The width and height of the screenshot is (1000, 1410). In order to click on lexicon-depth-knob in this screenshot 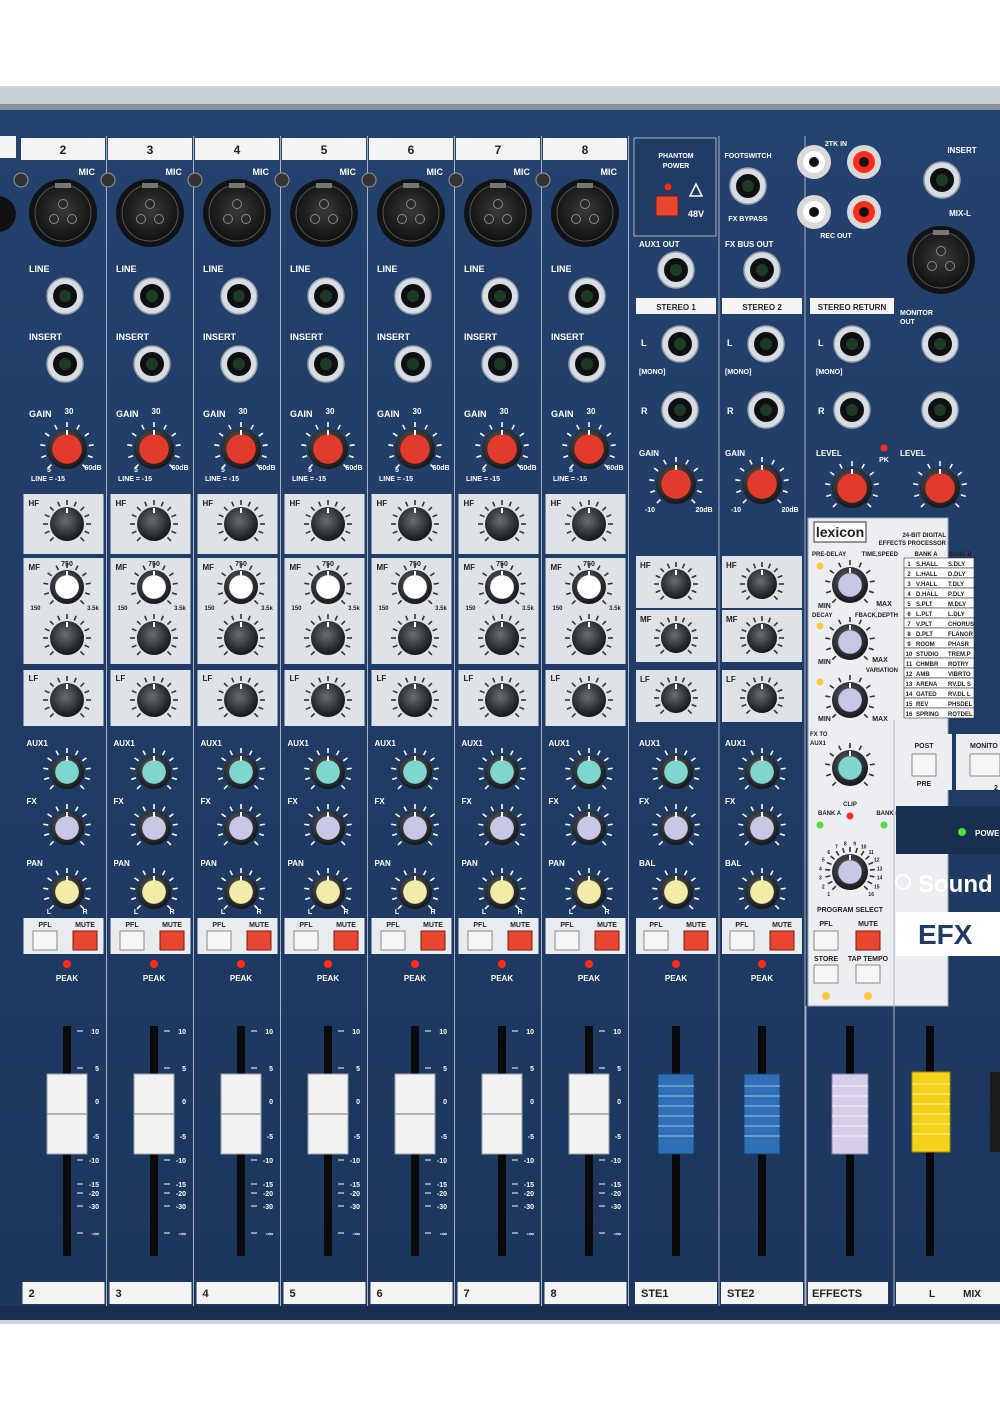, I will do `click(850, 642)`.